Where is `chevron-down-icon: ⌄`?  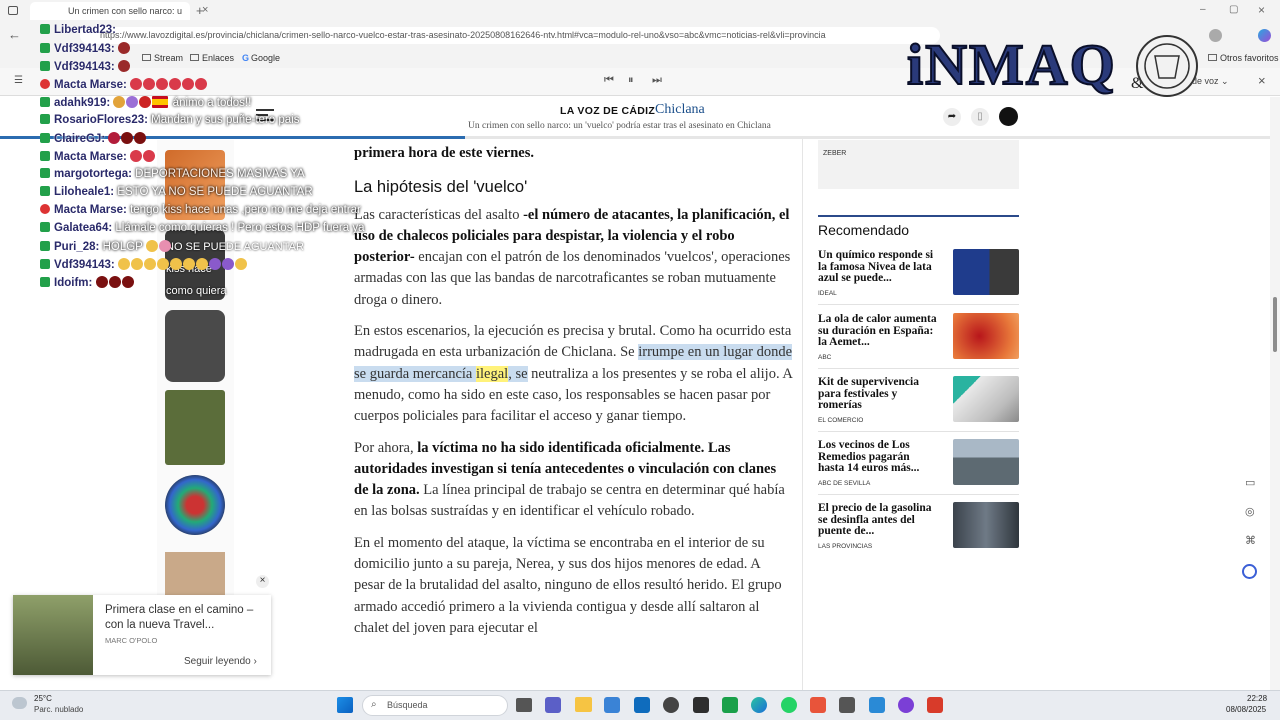
chevron-down-icon: ⌄ is located at coordinates (1225, 81).